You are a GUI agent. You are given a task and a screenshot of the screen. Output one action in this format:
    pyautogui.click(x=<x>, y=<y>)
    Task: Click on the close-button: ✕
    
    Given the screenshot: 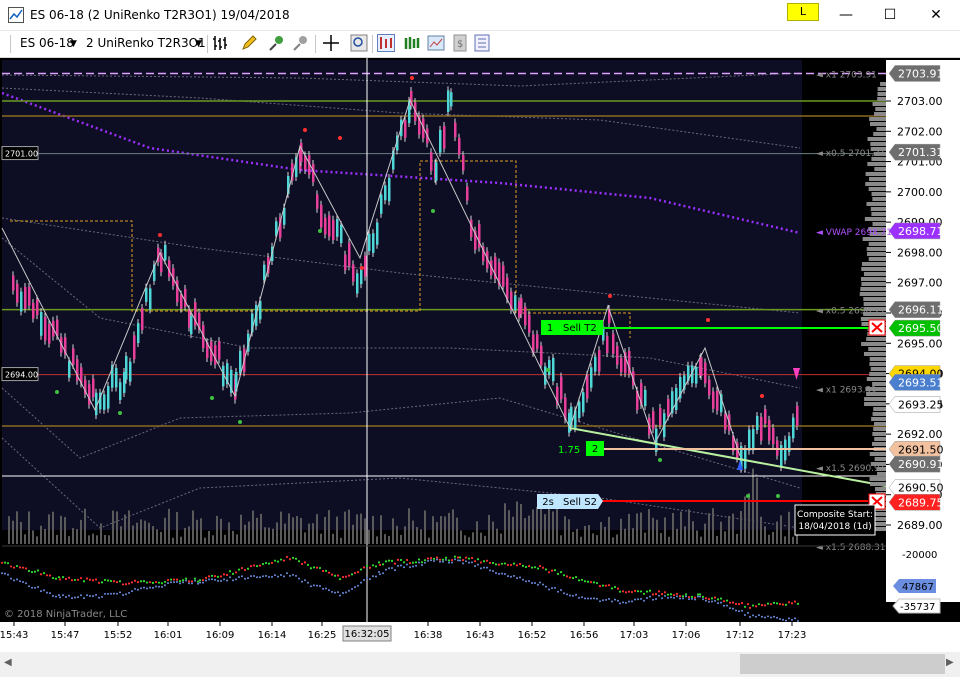 What is the action you would take?
    pyautogui.click(x=936, y=15)
    